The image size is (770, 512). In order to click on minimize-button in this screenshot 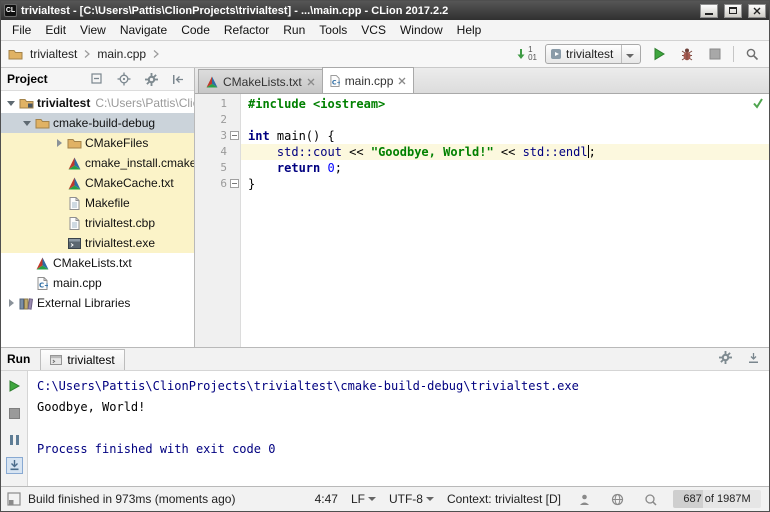, I will do `click(709, 10)`.